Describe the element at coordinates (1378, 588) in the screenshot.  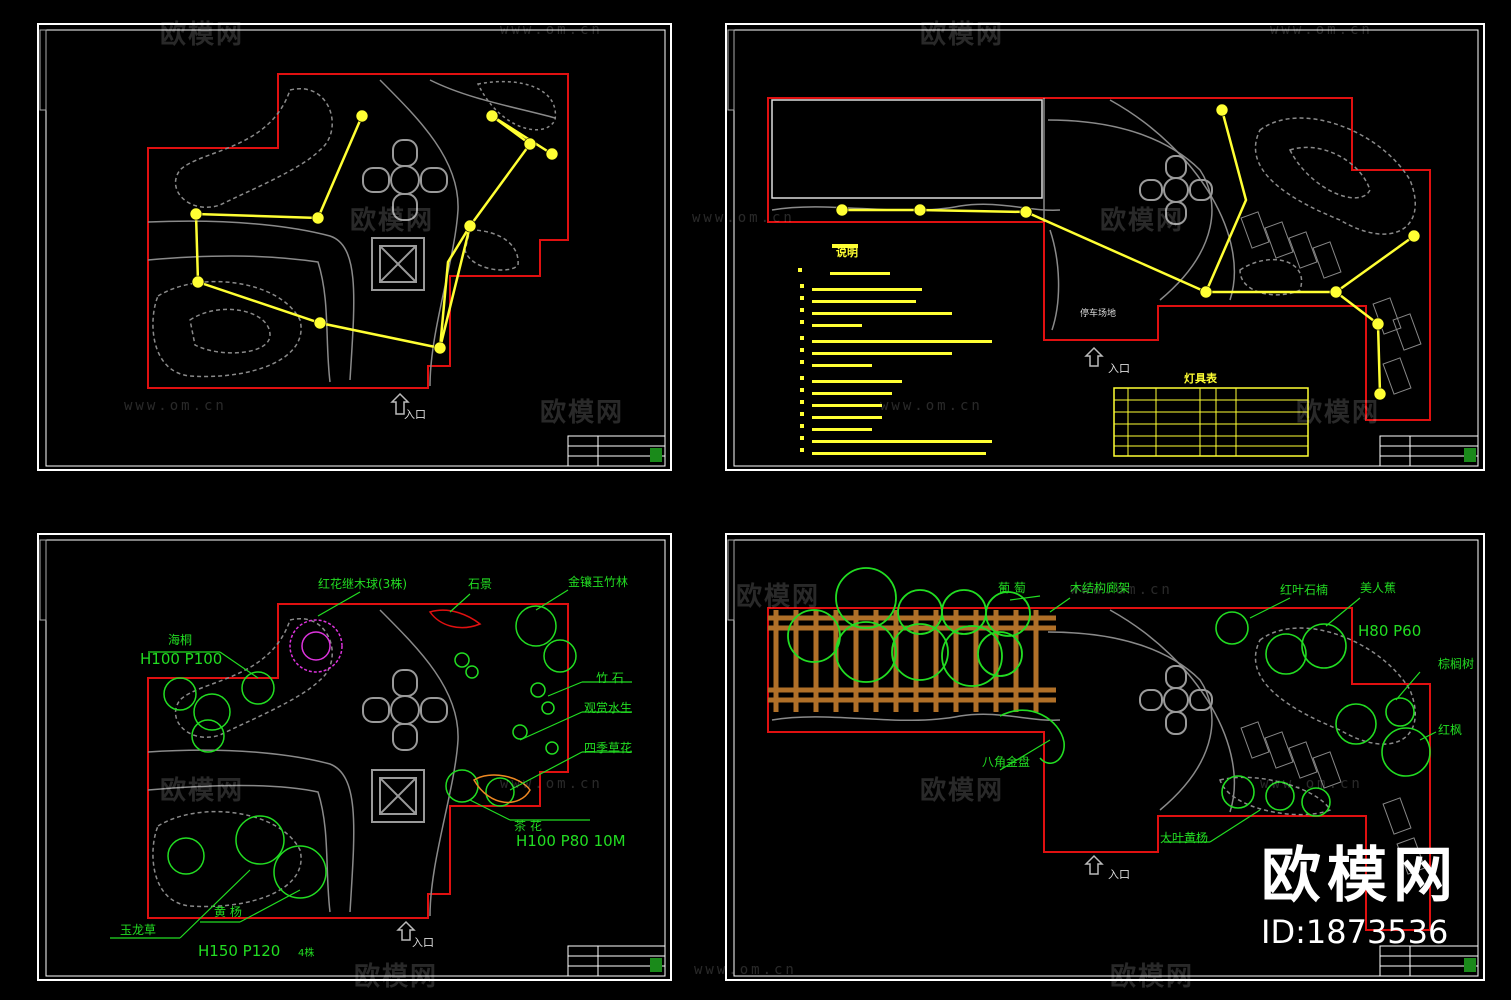
I see `label-palm-name: 美人蕉` at that location.